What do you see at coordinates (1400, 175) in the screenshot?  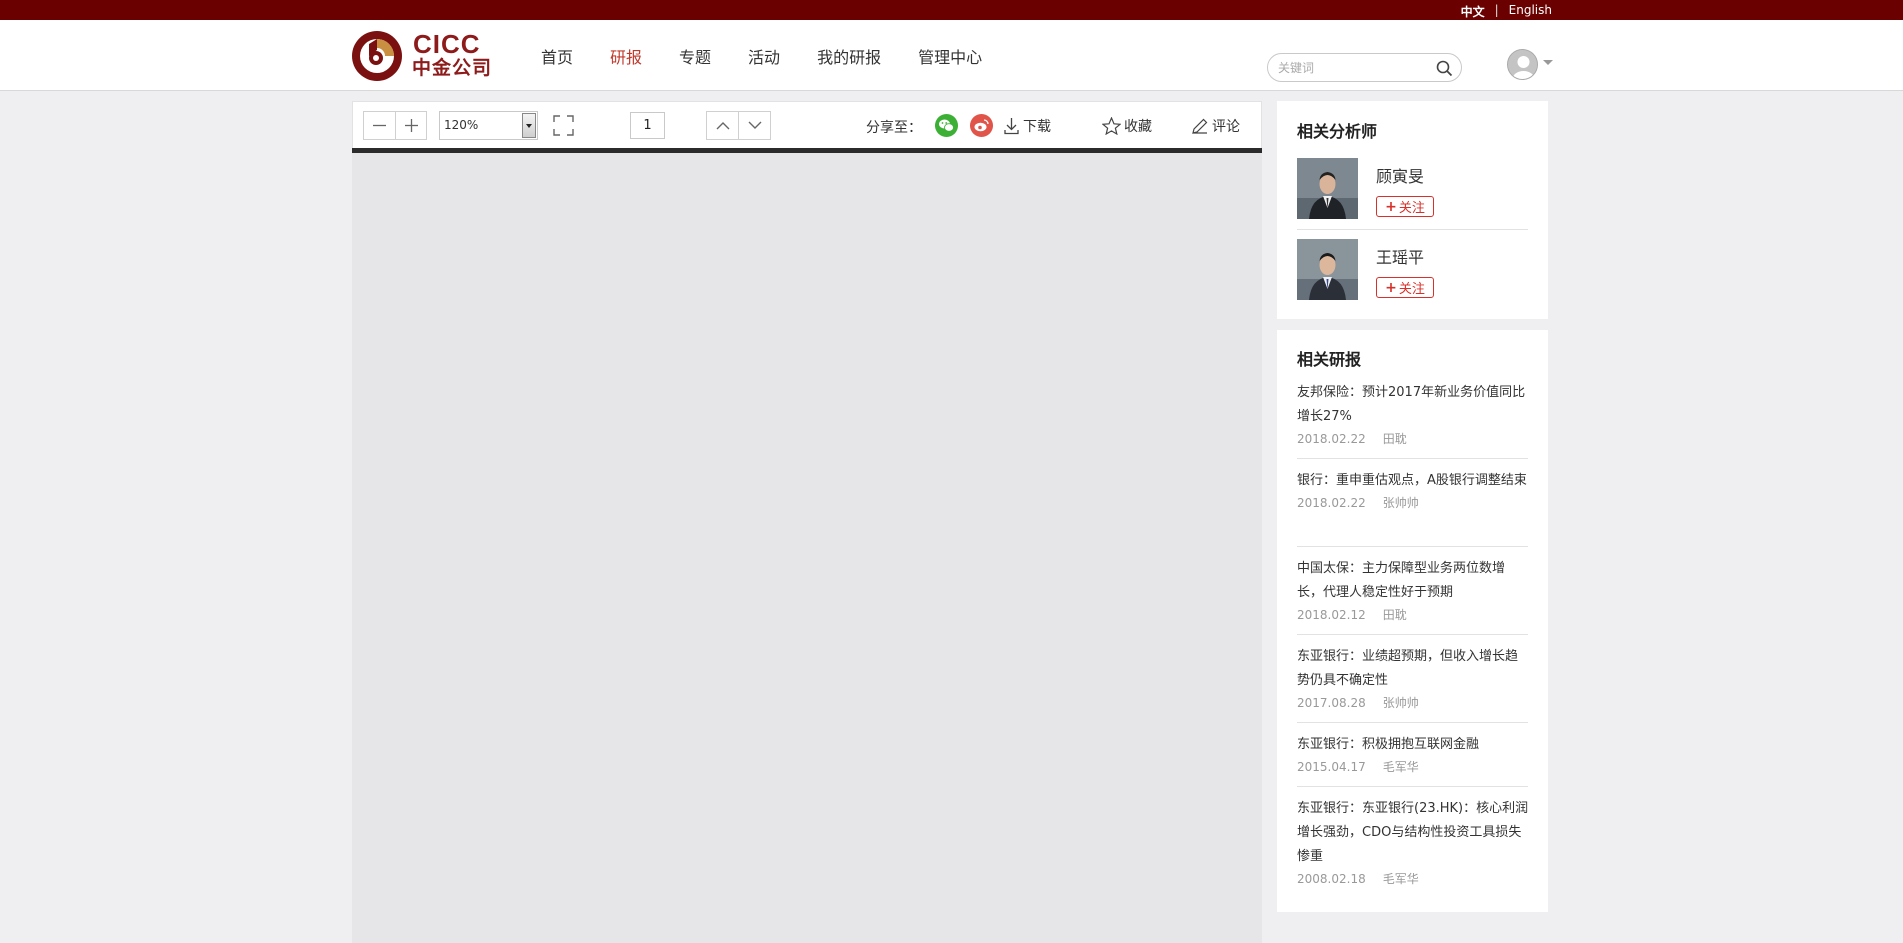 I see `analyst-name: 顾寅旻` at bounding box center [1400, 175].